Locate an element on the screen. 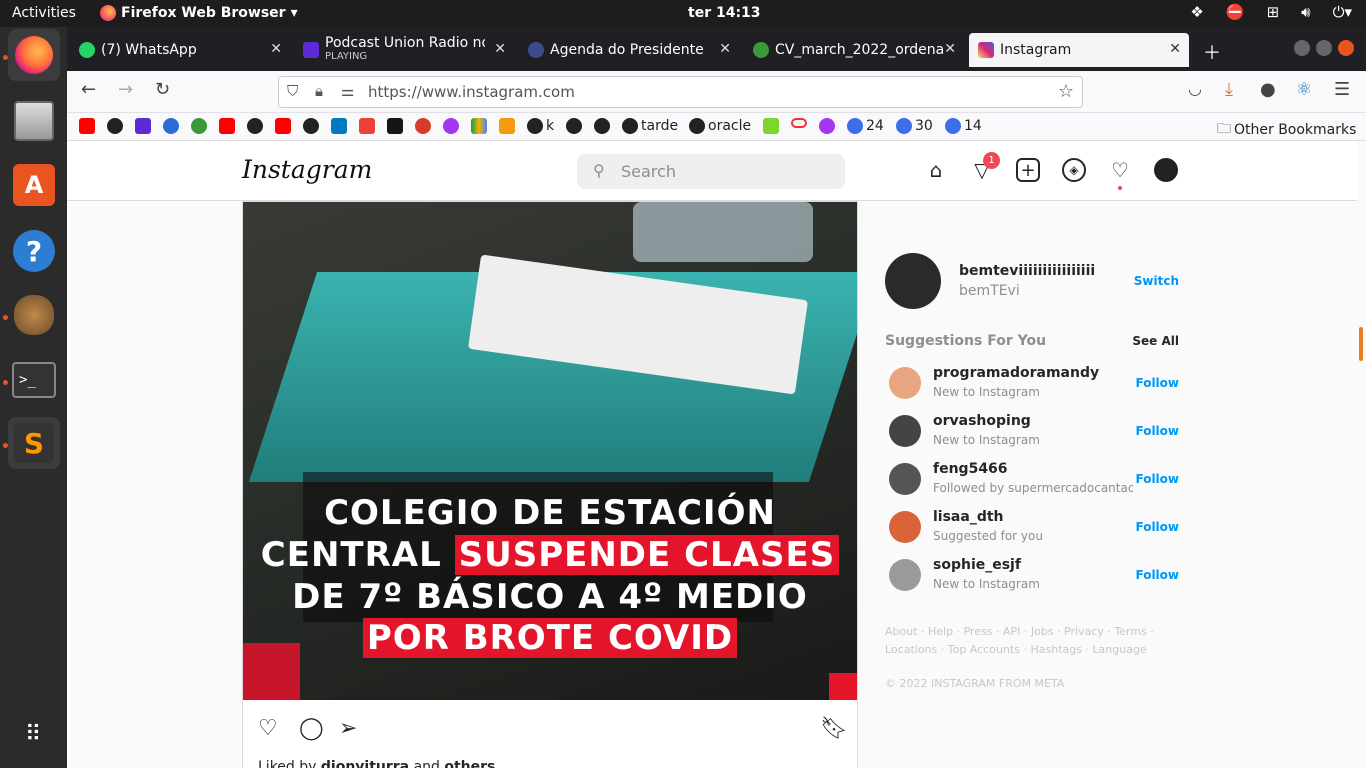 Image resolution: width=1366 pixels, height=768 pixels. new-tab-button: ＋ is located at coordinates (1212, 52).